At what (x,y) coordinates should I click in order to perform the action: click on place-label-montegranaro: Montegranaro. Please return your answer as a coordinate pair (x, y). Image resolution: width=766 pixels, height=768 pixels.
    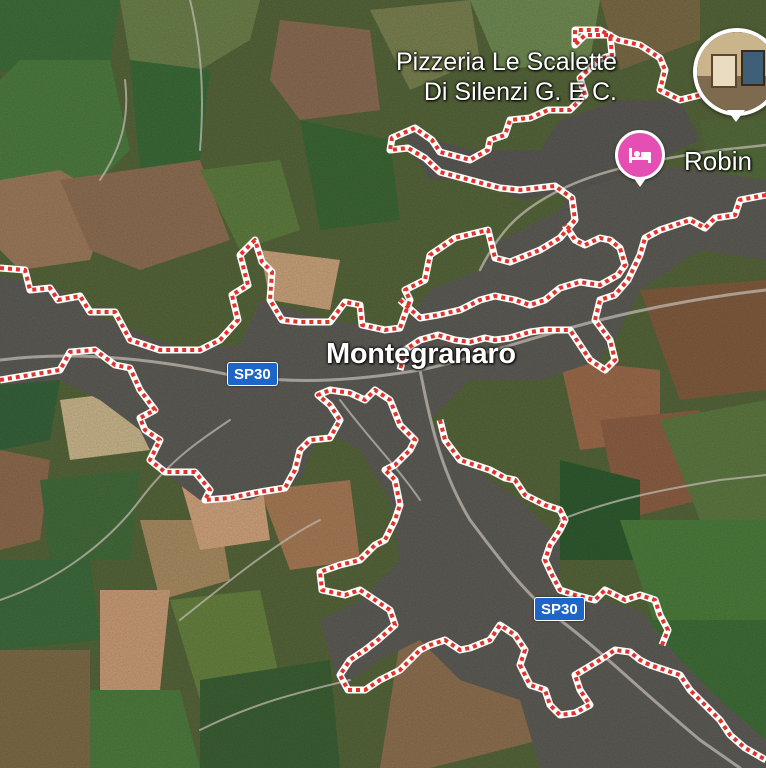
    Looking at the image, I should click on (421, 354).